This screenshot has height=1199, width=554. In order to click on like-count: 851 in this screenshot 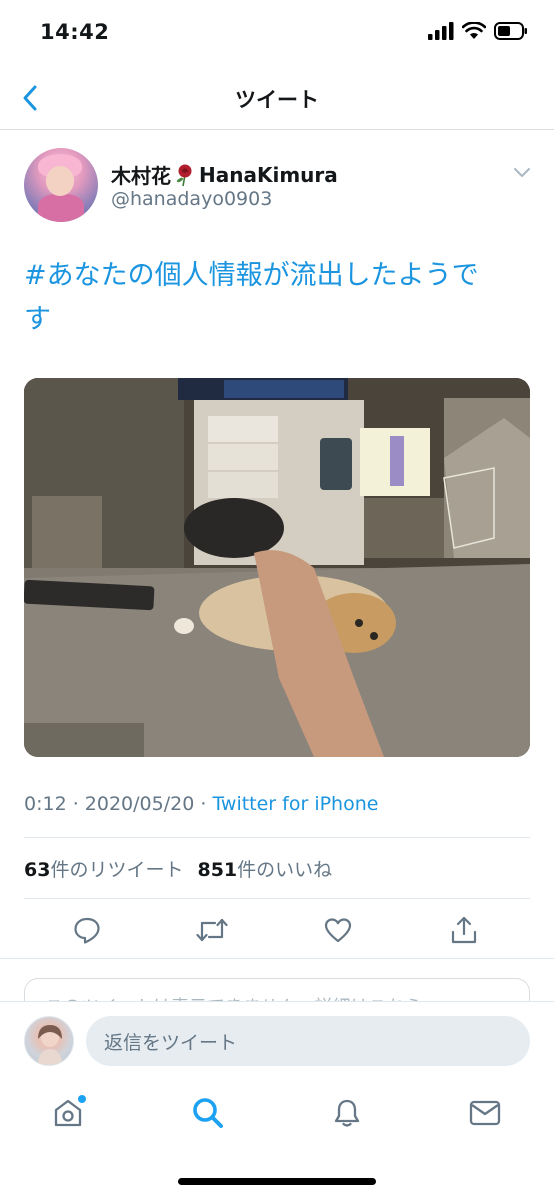, I will do `click(217, 870)`.